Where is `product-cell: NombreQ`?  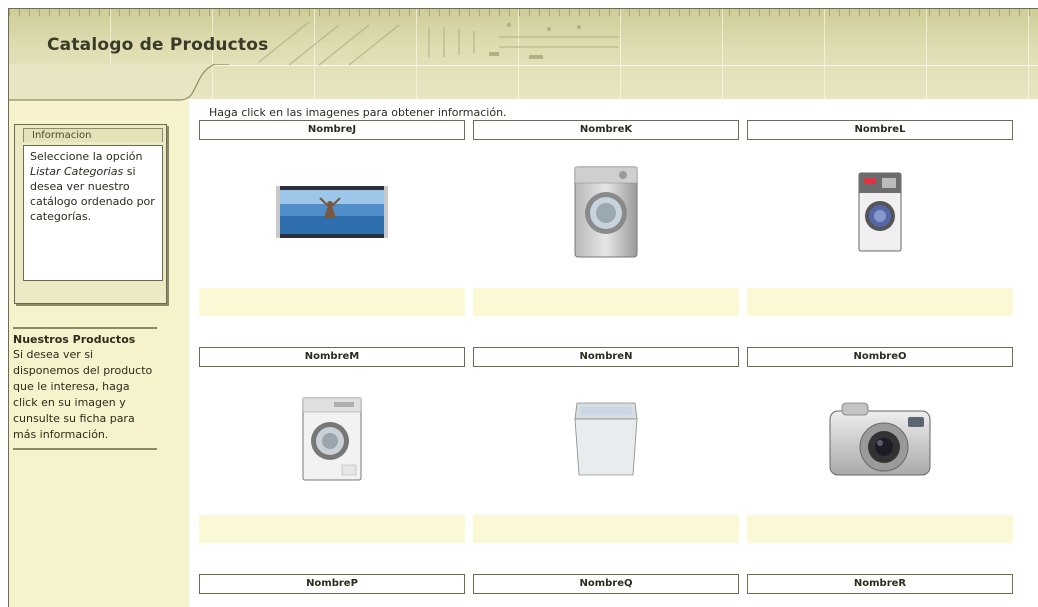 product-cell: NombreQ is located at coordinates (606, 584).